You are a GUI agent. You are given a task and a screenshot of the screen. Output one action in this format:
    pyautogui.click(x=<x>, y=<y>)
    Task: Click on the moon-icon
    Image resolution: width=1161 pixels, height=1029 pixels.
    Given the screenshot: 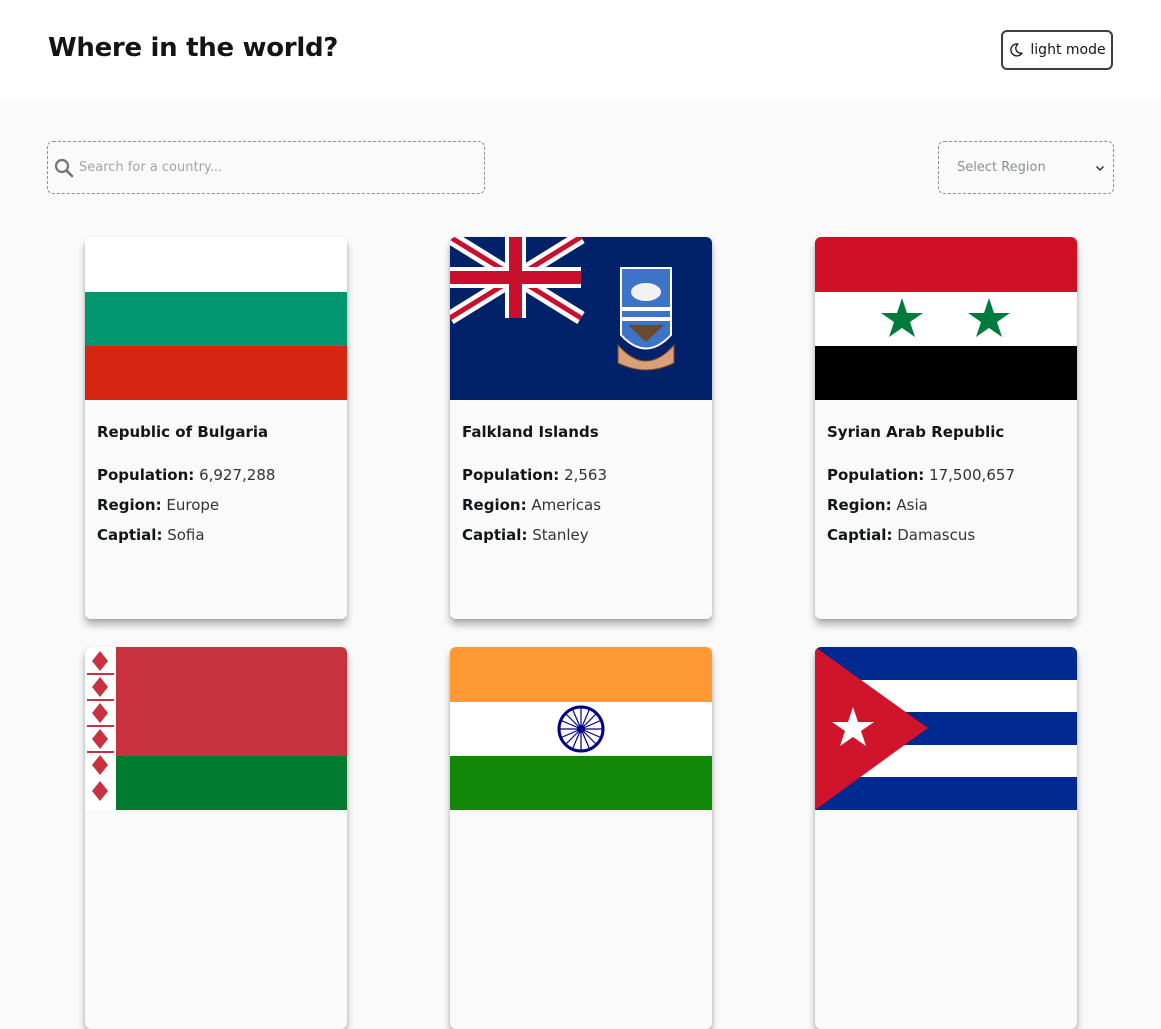 What is the action you would take?
    pyautogui.click(x=1017, y=50)
    